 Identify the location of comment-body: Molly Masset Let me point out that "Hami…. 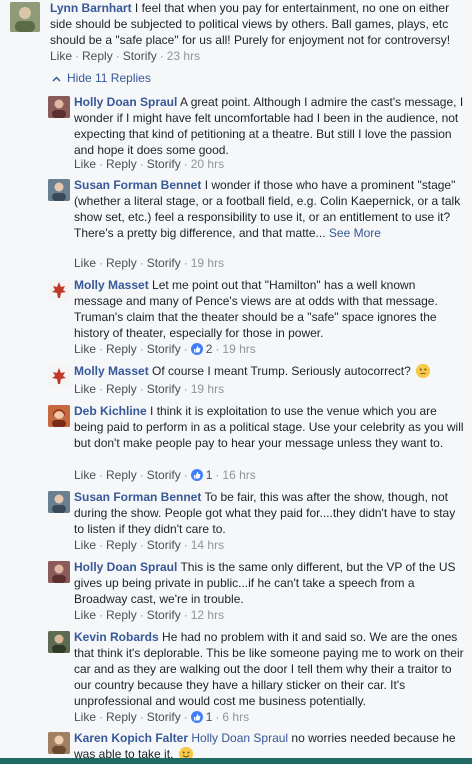
(270, 309).